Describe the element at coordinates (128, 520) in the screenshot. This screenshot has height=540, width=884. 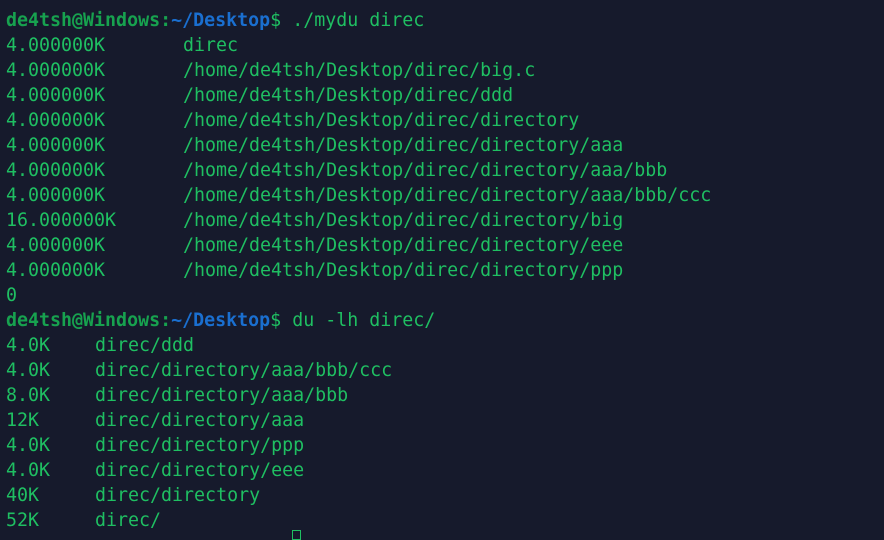
I see `file-path: direc/` at that location.